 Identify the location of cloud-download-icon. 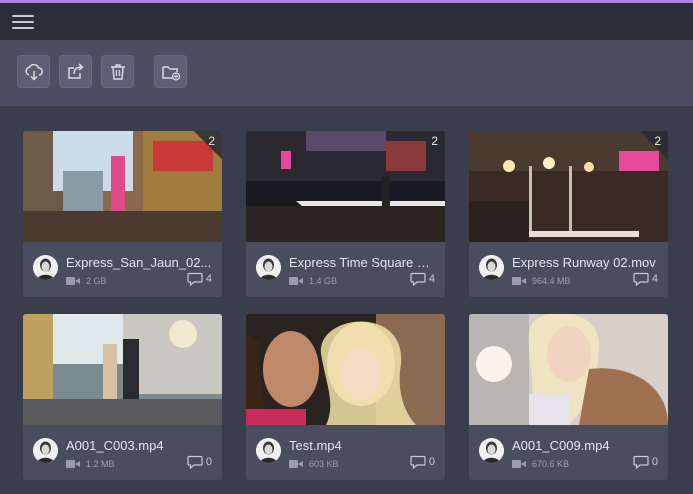
(33, 72).